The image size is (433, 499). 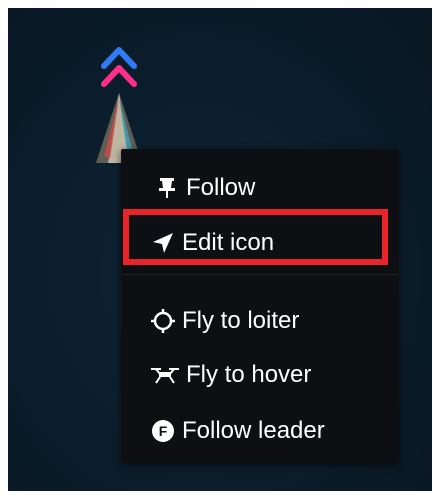 I want to click on menu-divider, so click(x=260, y=274).